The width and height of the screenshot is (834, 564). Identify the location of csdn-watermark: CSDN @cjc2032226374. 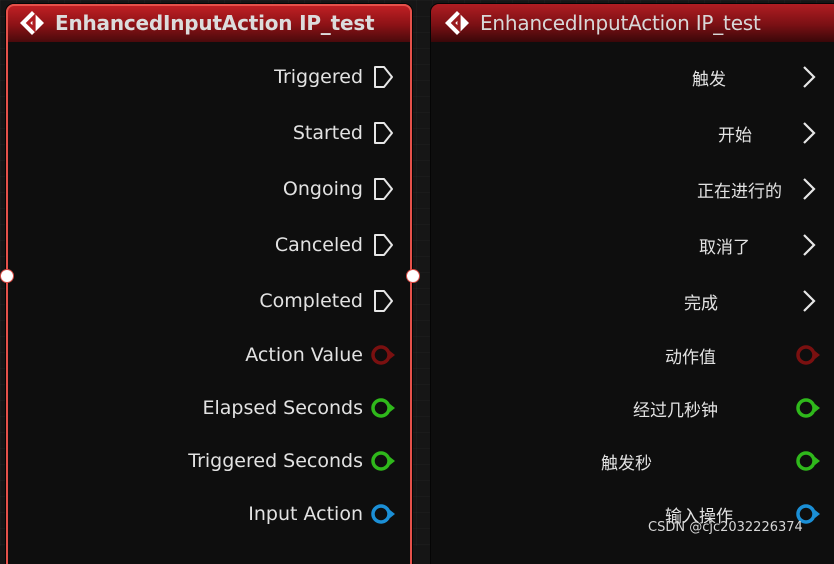
(725, 527).